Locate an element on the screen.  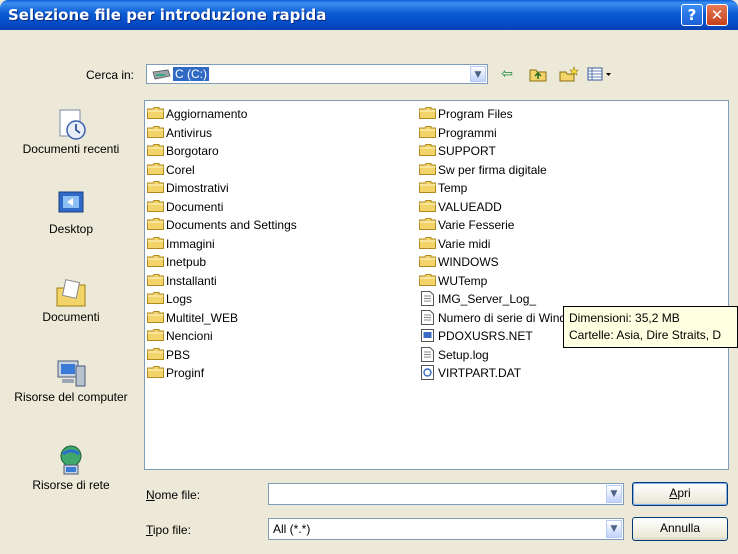
recent-documents-icon is located at coordinates (72, 124).